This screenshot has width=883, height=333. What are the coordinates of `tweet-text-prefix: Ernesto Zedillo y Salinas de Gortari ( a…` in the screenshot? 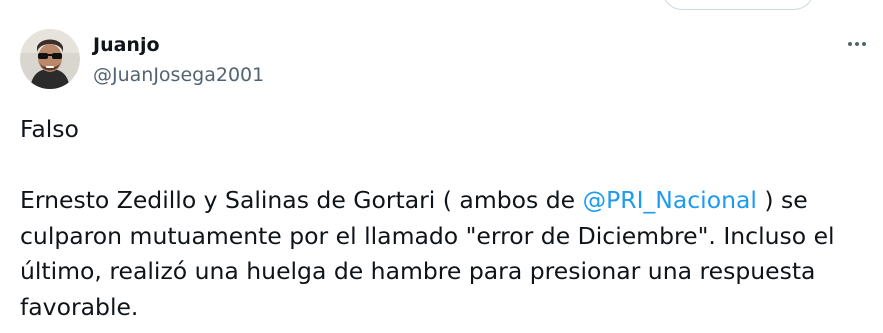 It's located at (301, 200).